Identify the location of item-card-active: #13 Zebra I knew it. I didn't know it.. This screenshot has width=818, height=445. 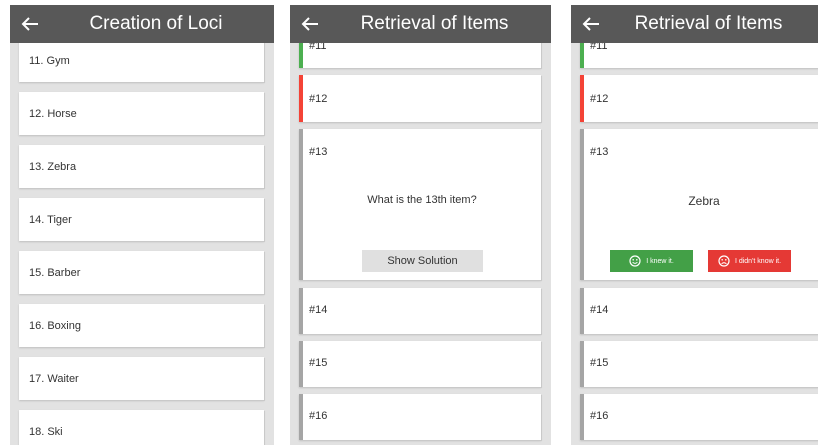
(699, 204).